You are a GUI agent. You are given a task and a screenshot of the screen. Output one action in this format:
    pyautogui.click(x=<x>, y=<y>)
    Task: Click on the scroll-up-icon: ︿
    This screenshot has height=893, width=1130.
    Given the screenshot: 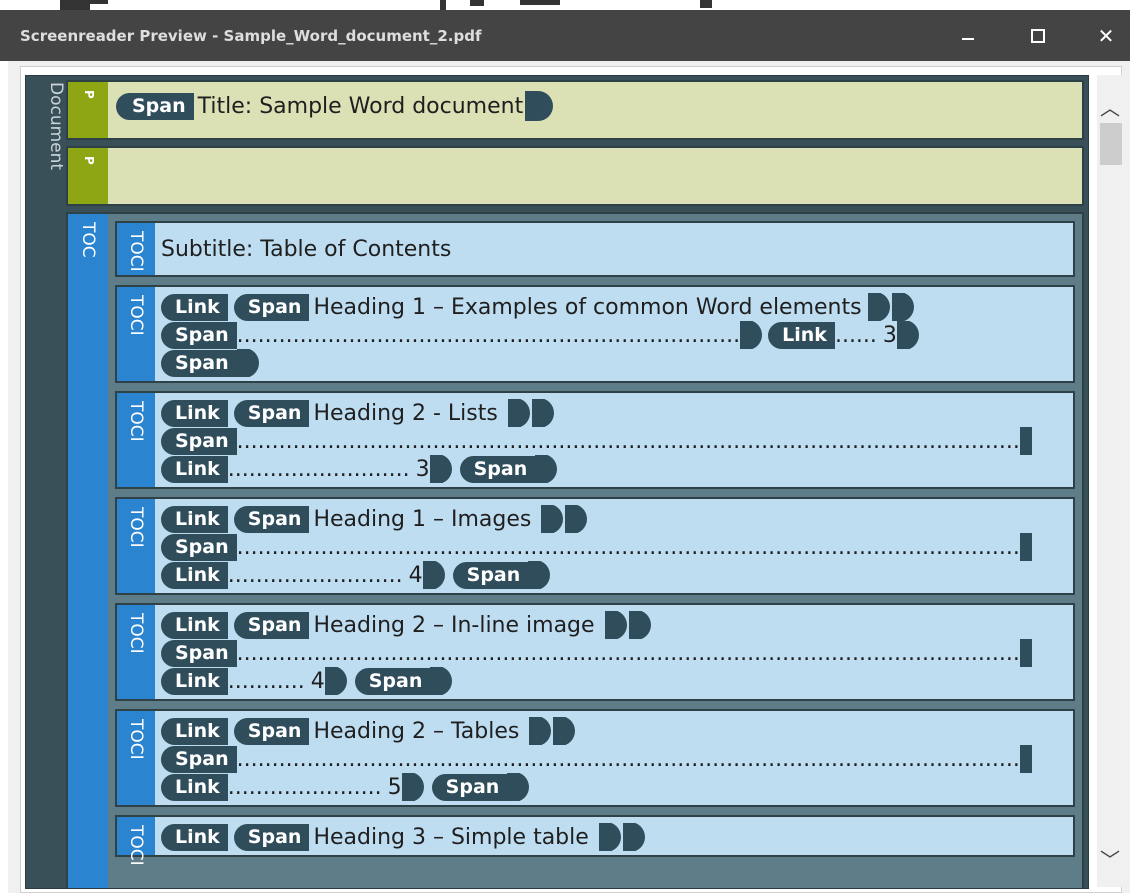 What is the action you would take?
    pyautogui.click(x=1110, y=106)
    